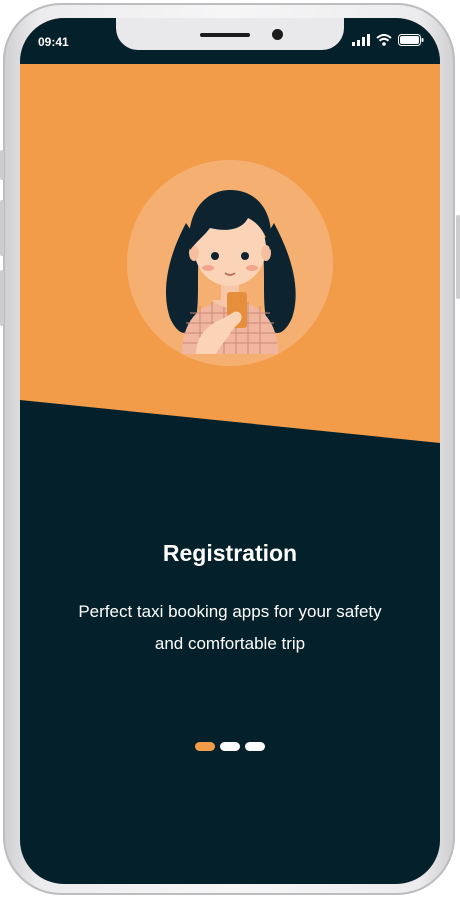  What do you see at coordinates (2, 298) in the screenshot?
I see `volume-down-button` at bounding box center [2, 298].